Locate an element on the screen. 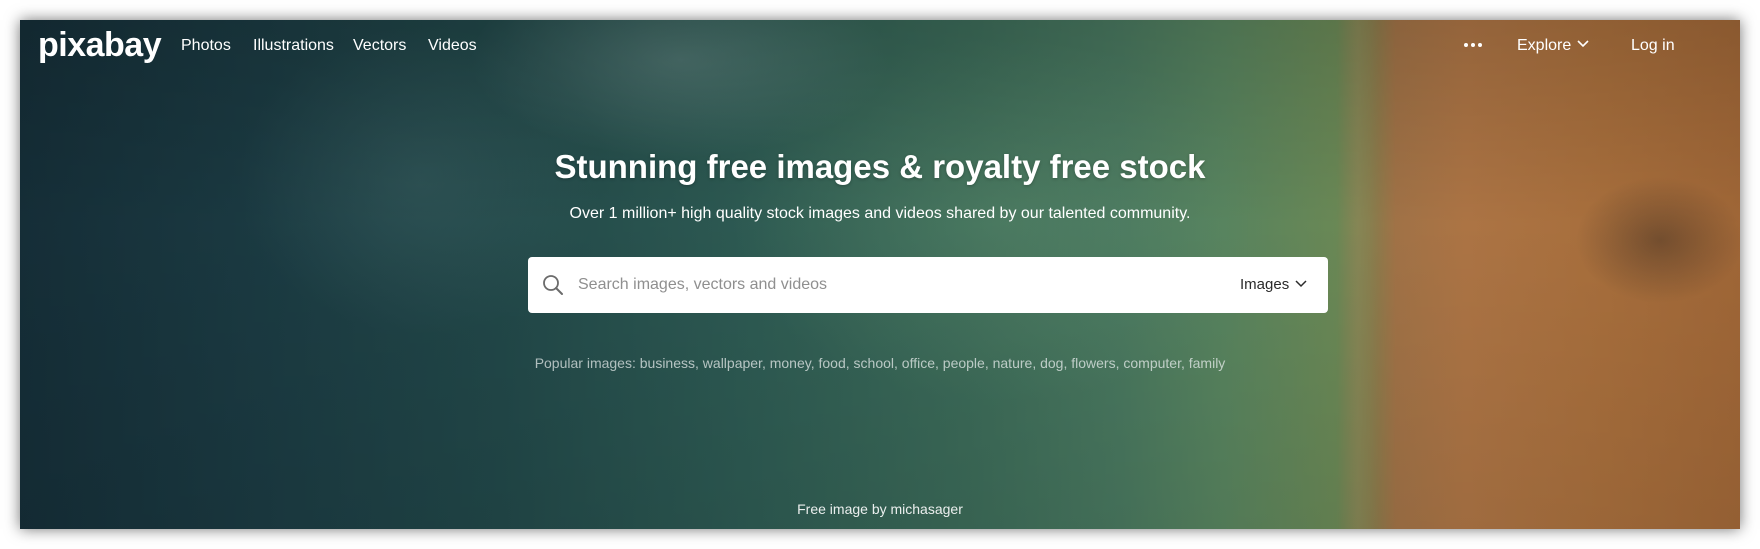 The image size is (1760, 549). pixabay-logo: pixabay is located at coordinates (100, 45).